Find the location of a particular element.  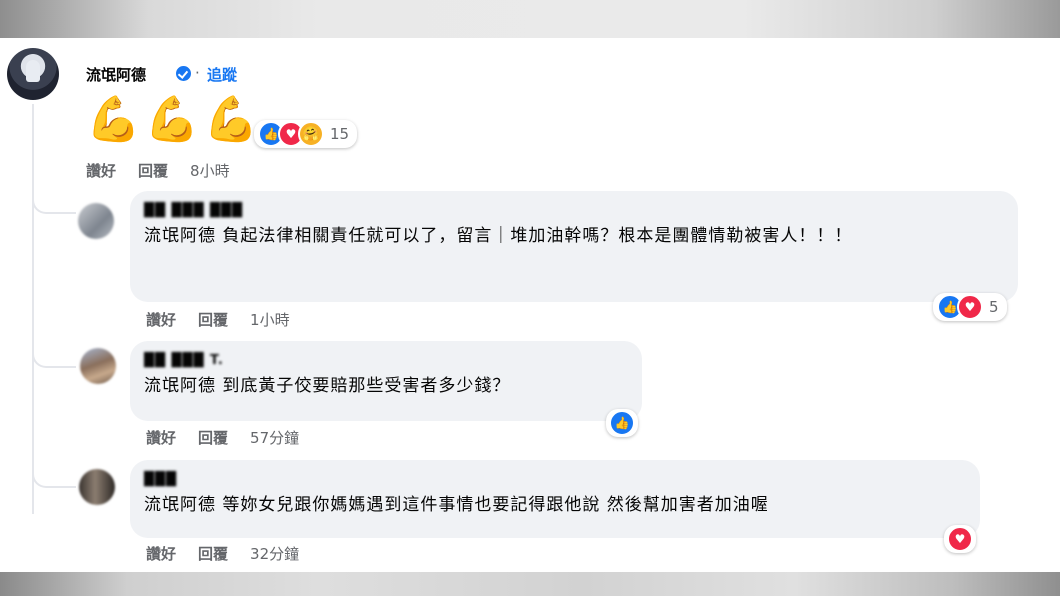

comment-reactions: ♥ is located at coordinates (960, 539).